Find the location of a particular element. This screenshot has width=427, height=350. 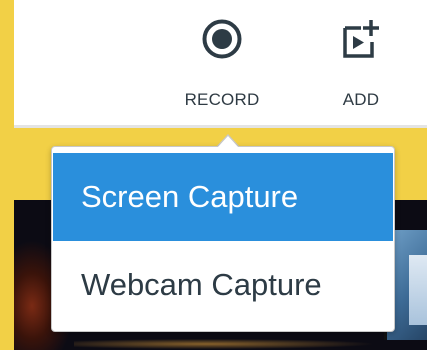

toolbar-divider is located at coordinates (220, 126).